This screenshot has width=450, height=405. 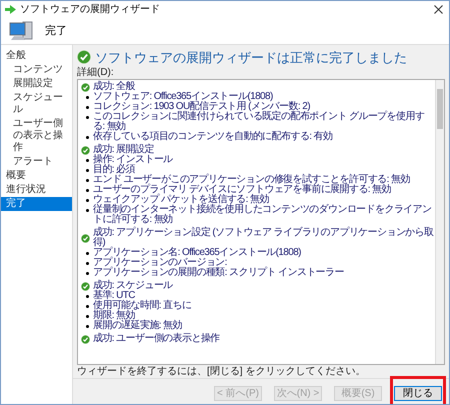 What do you see at coordinates (259, 122) in the screenshot?
I see `detail-line: このコレクションに関連付けられている既定の配布ポイント グループを使用する: 無効` at bounding box center [259, 122].